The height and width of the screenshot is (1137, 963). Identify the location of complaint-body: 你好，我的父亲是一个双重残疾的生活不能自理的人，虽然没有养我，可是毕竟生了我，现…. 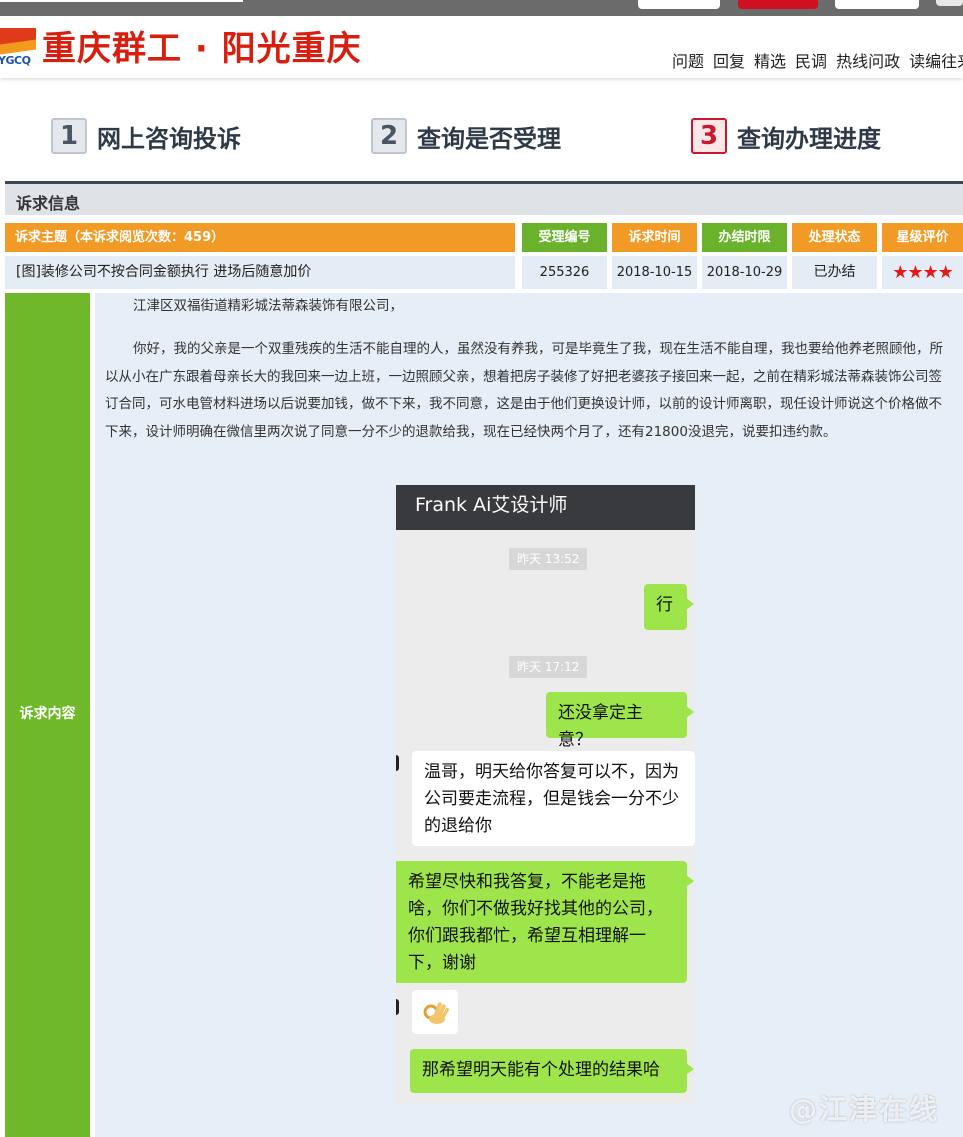
(524, 390).